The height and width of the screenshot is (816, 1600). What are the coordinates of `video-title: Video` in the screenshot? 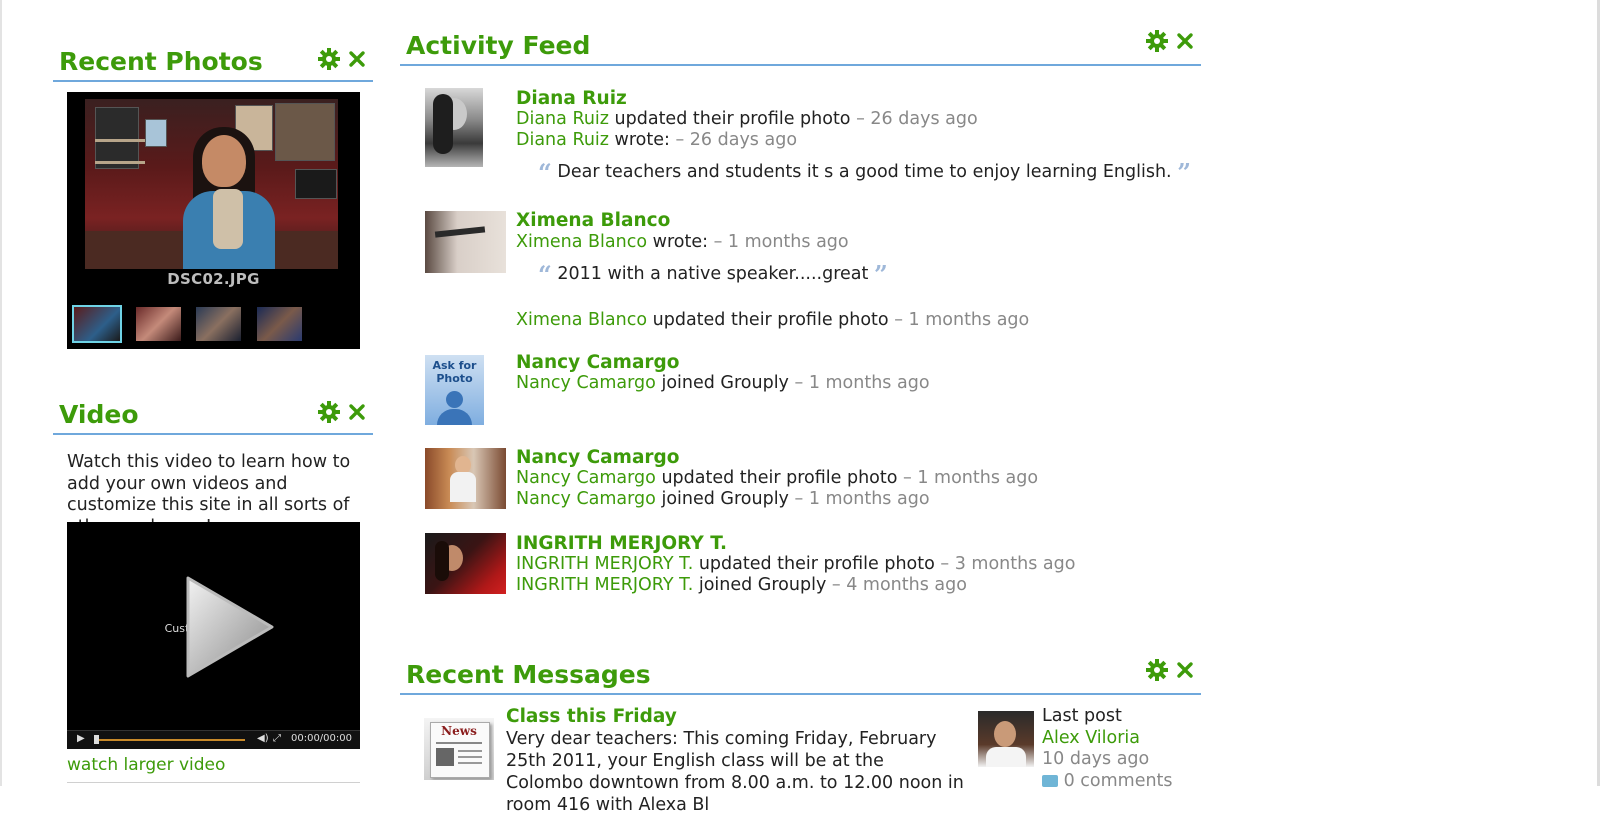 It's located at (99, 414).